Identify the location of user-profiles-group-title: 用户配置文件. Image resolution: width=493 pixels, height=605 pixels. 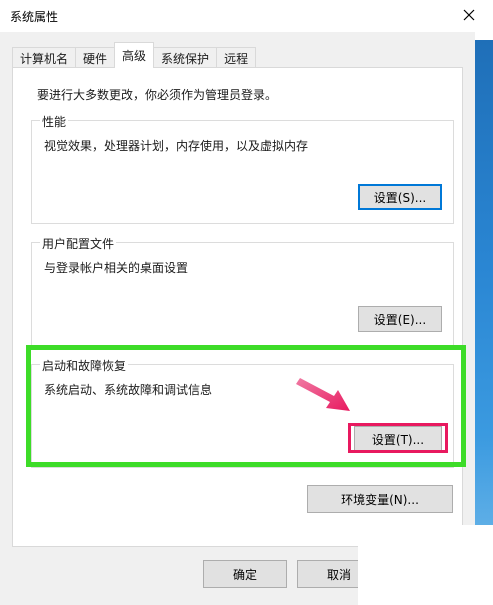
(78, 243).